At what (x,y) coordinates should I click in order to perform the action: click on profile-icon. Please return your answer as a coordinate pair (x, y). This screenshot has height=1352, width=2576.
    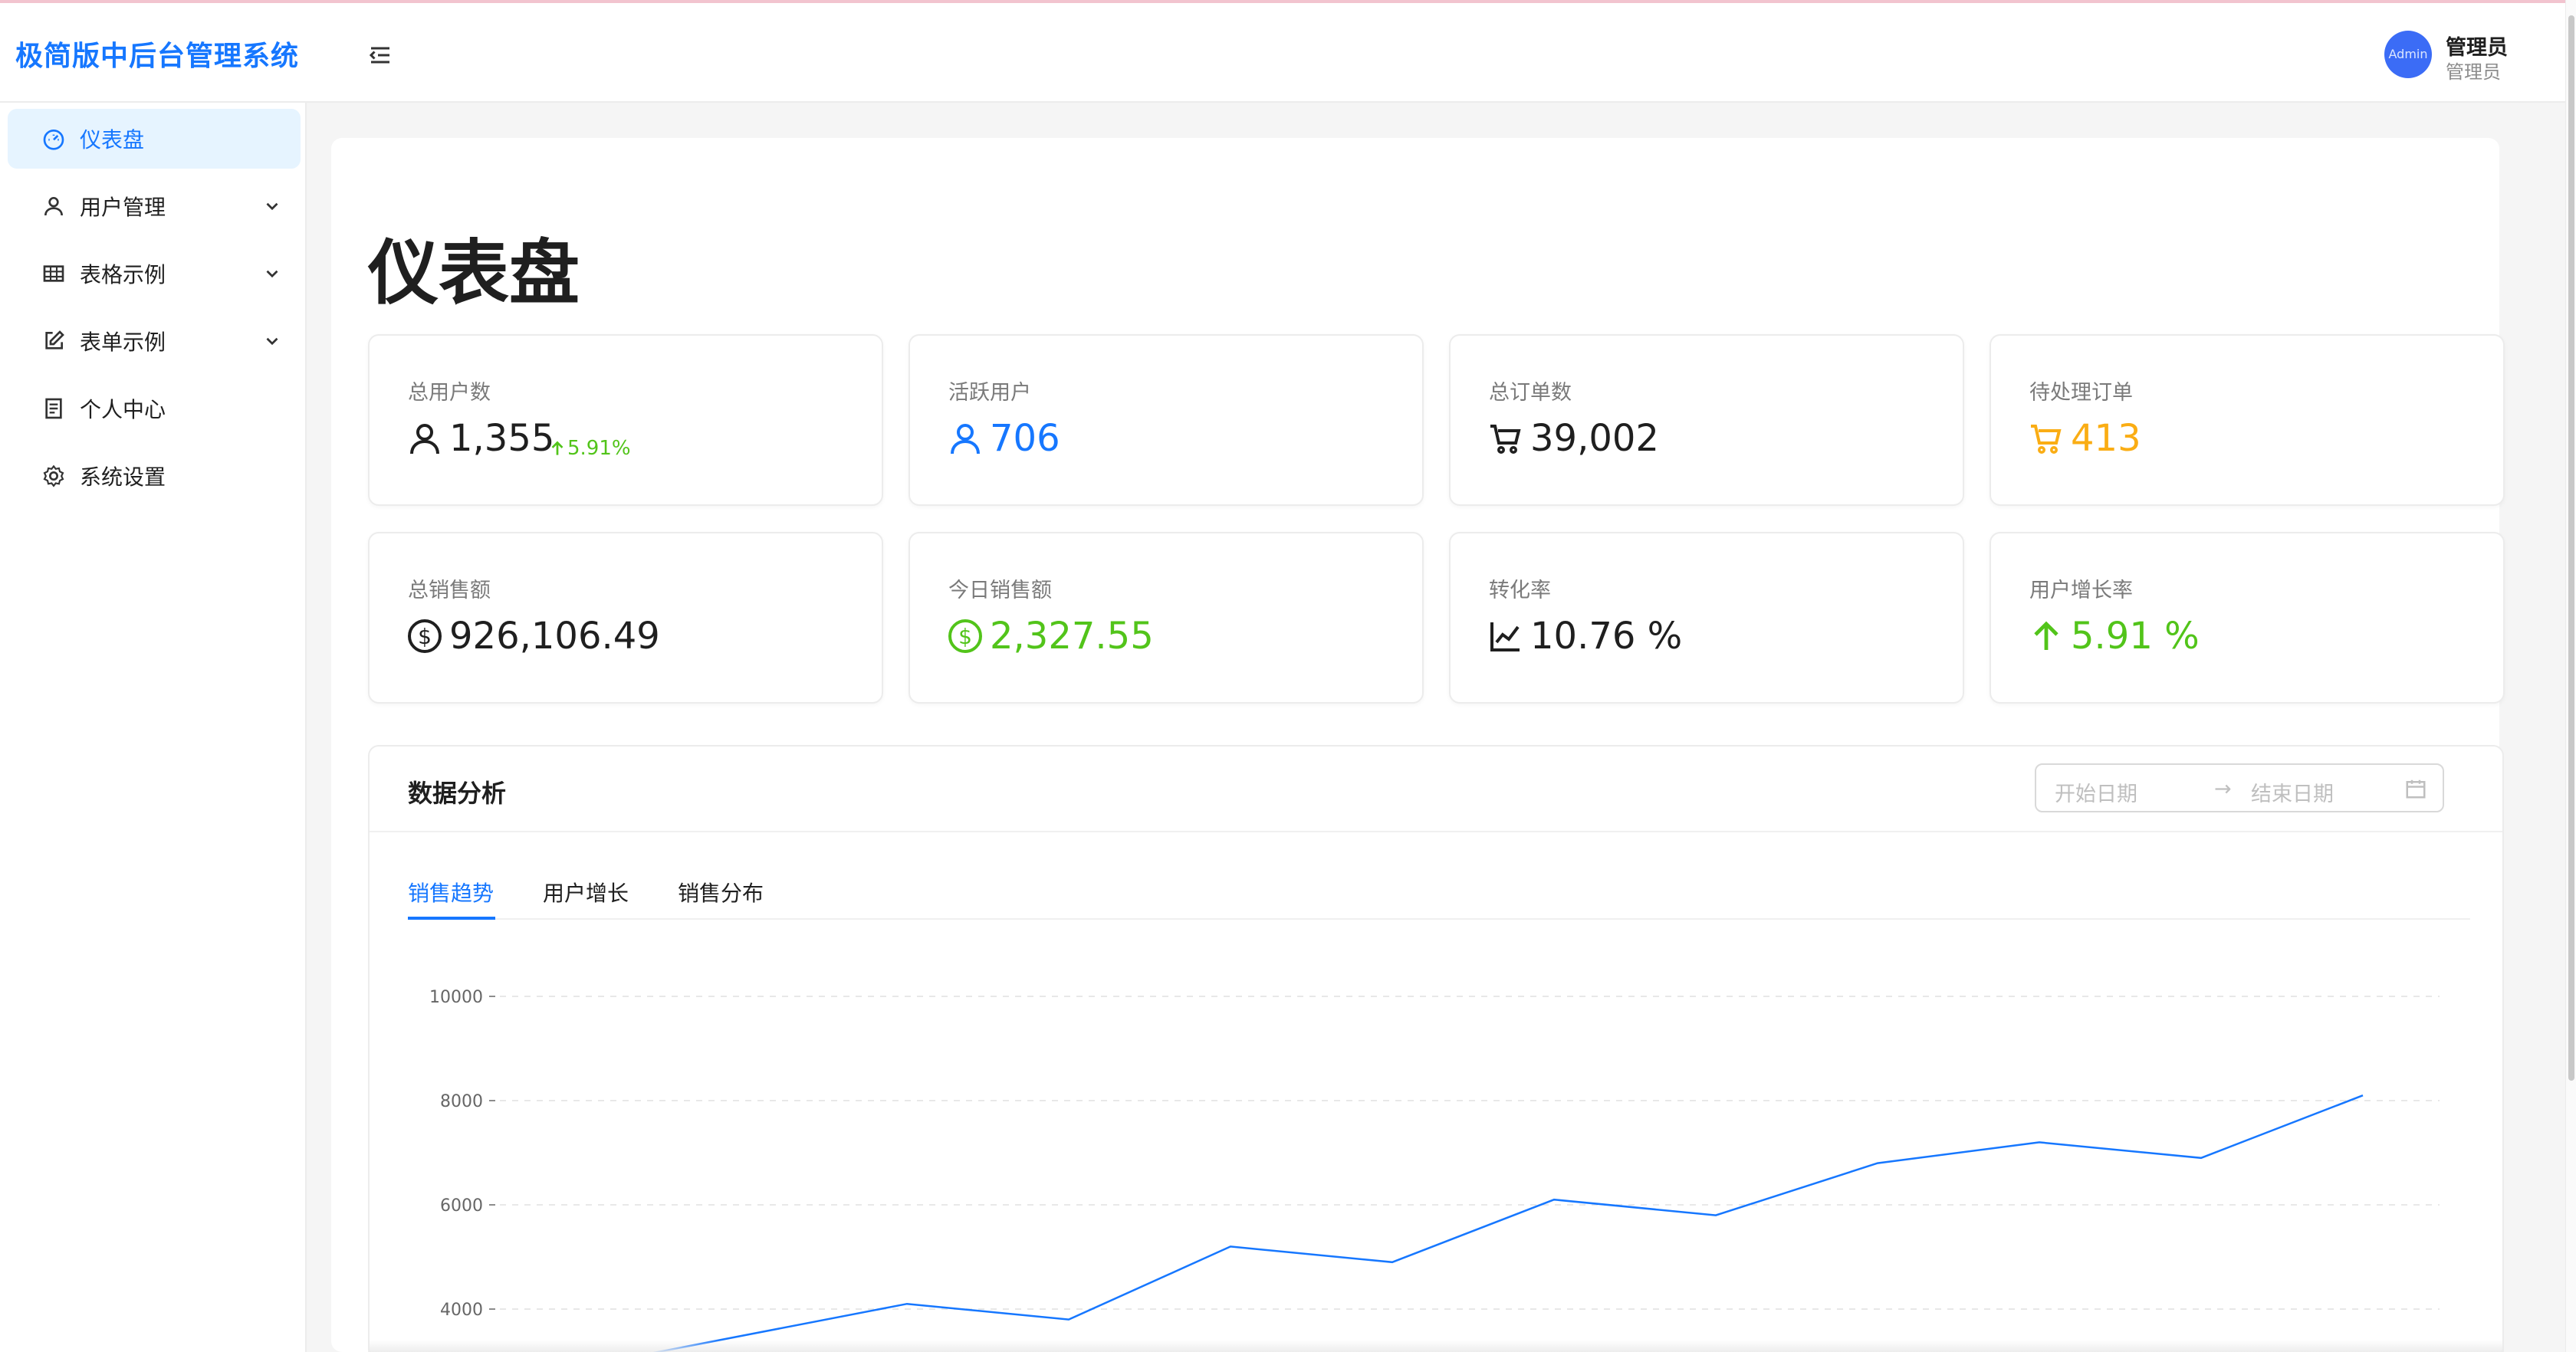
    Looking at the image, I should click on (53, 408).